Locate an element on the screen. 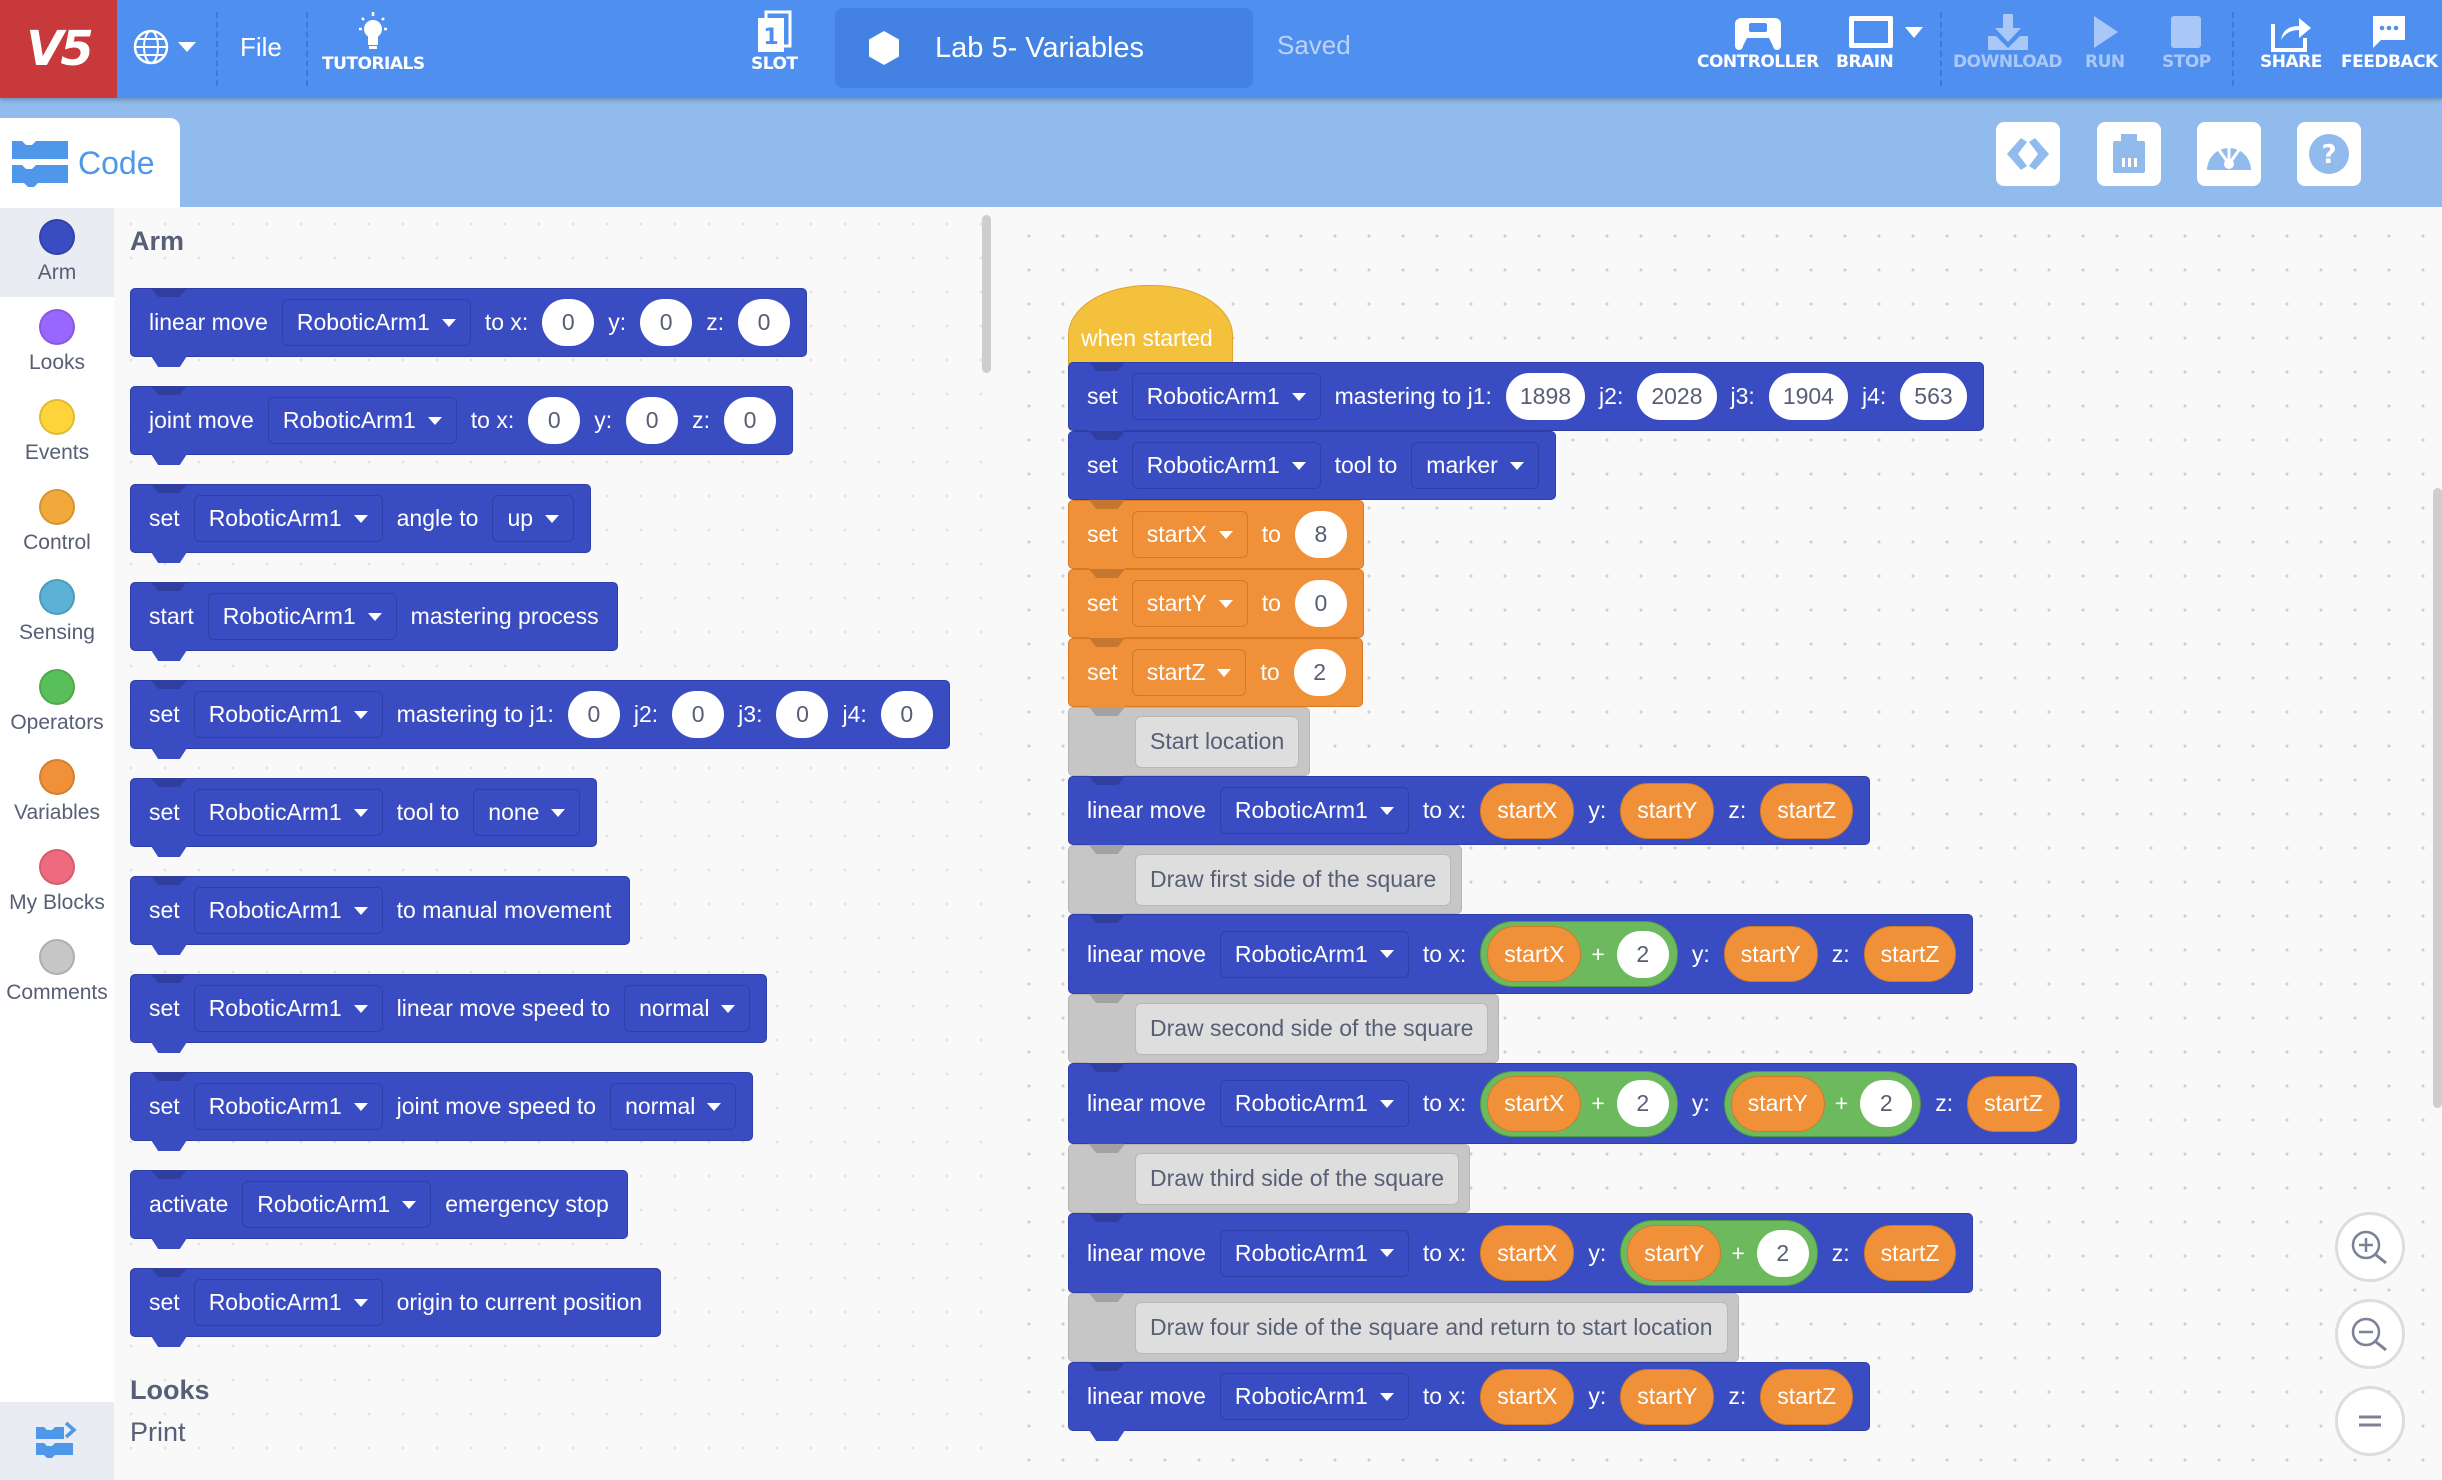 The height and width of the screenshot is (1480, 2442). feedback-button: FEEDBACK is located at coordinates (2389, 42).